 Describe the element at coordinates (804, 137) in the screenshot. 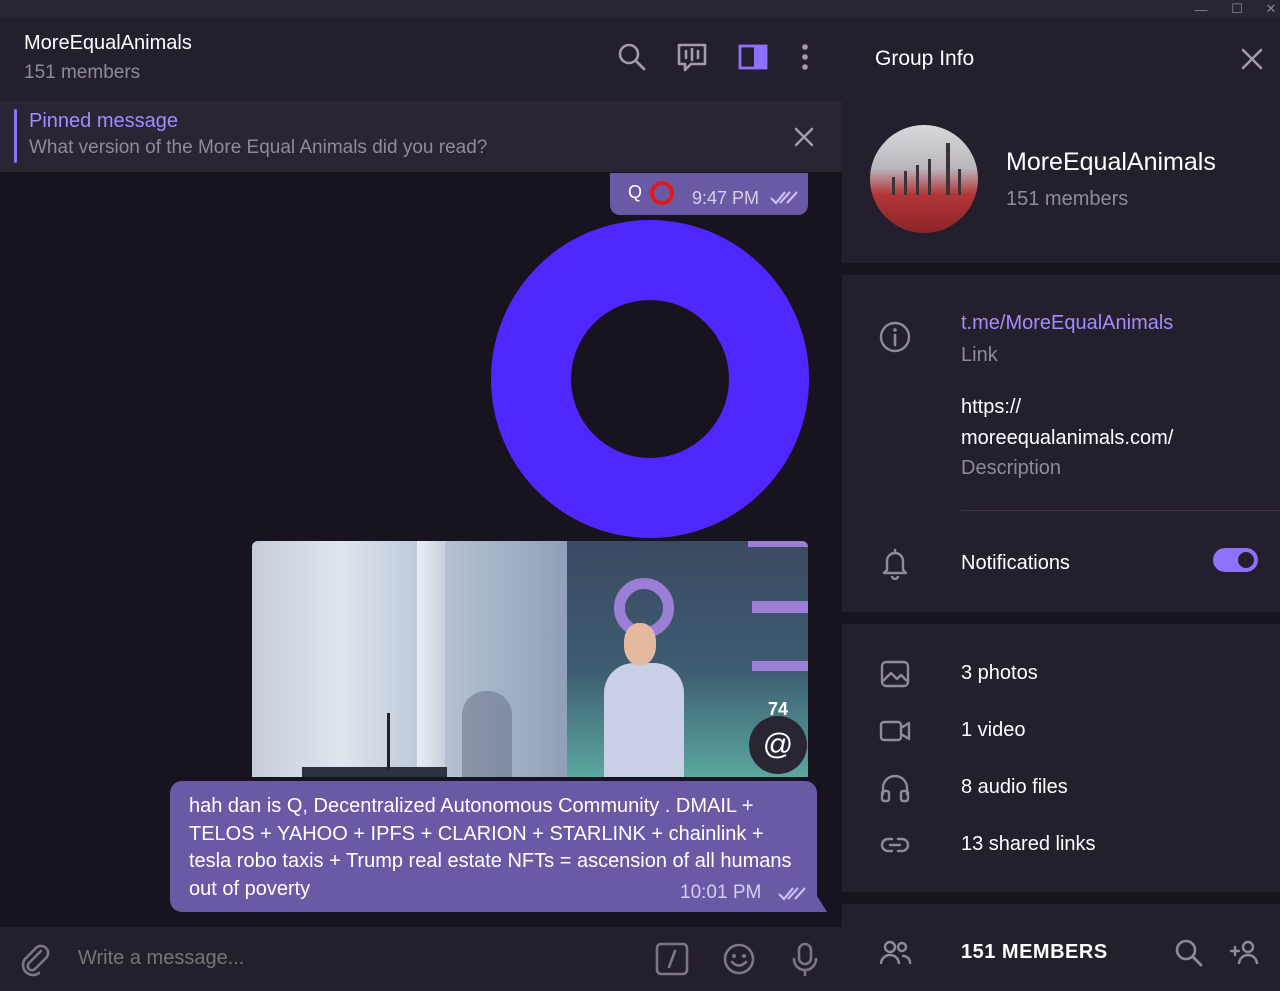

I see `close-pinned-icon` at that location.